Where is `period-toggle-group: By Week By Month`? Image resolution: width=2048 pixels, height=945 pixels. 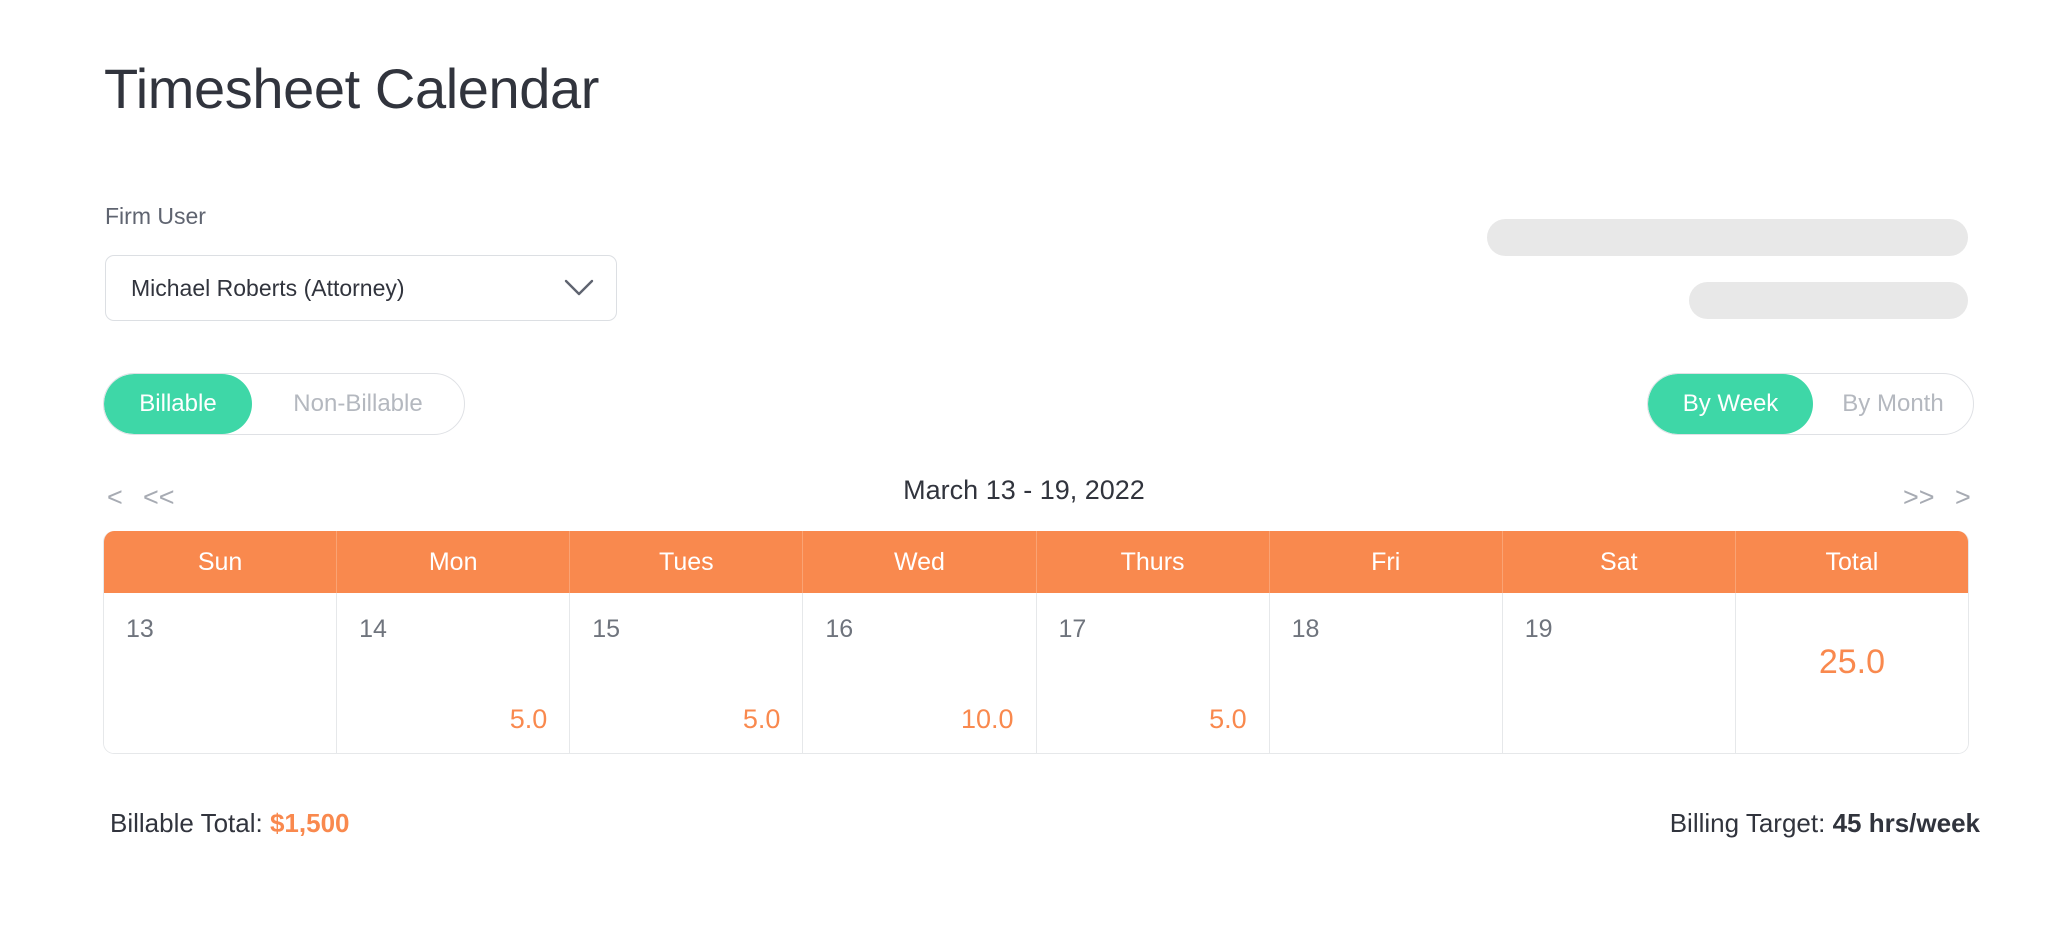
period-toggle-group: By Week By Month is located at coordinates (1810, 404).